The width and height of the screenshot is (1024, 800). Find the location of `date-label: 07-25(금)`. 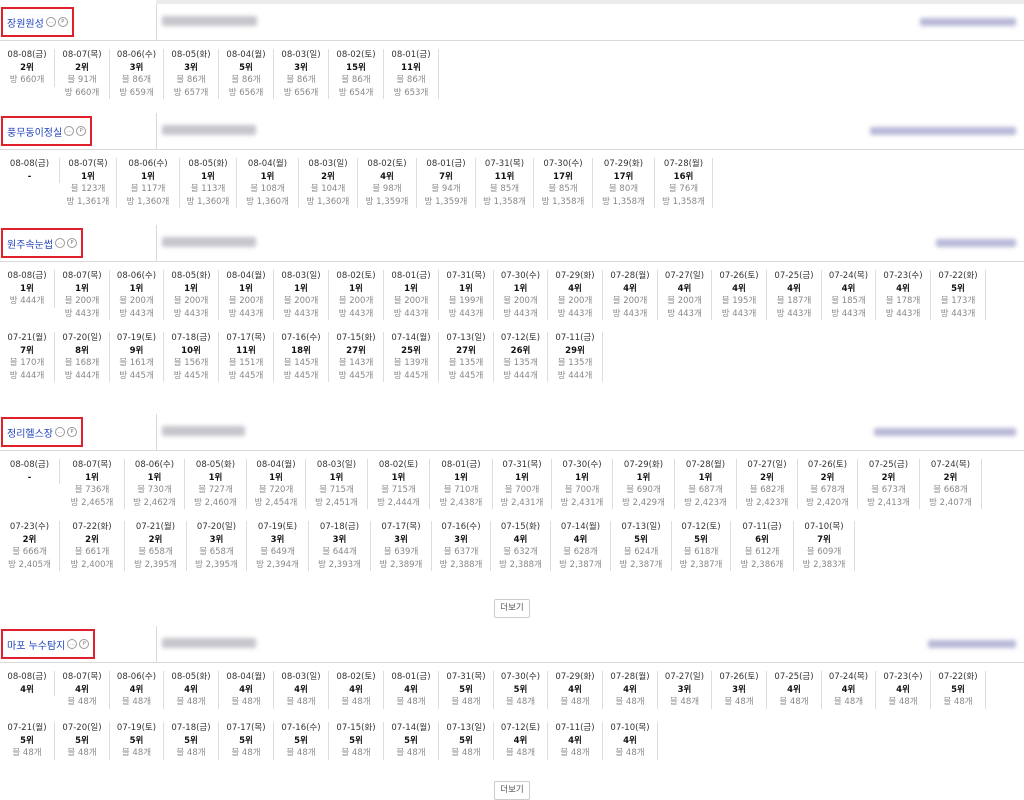

date-label: 07-25(금) is located at coordinates (794, 677).